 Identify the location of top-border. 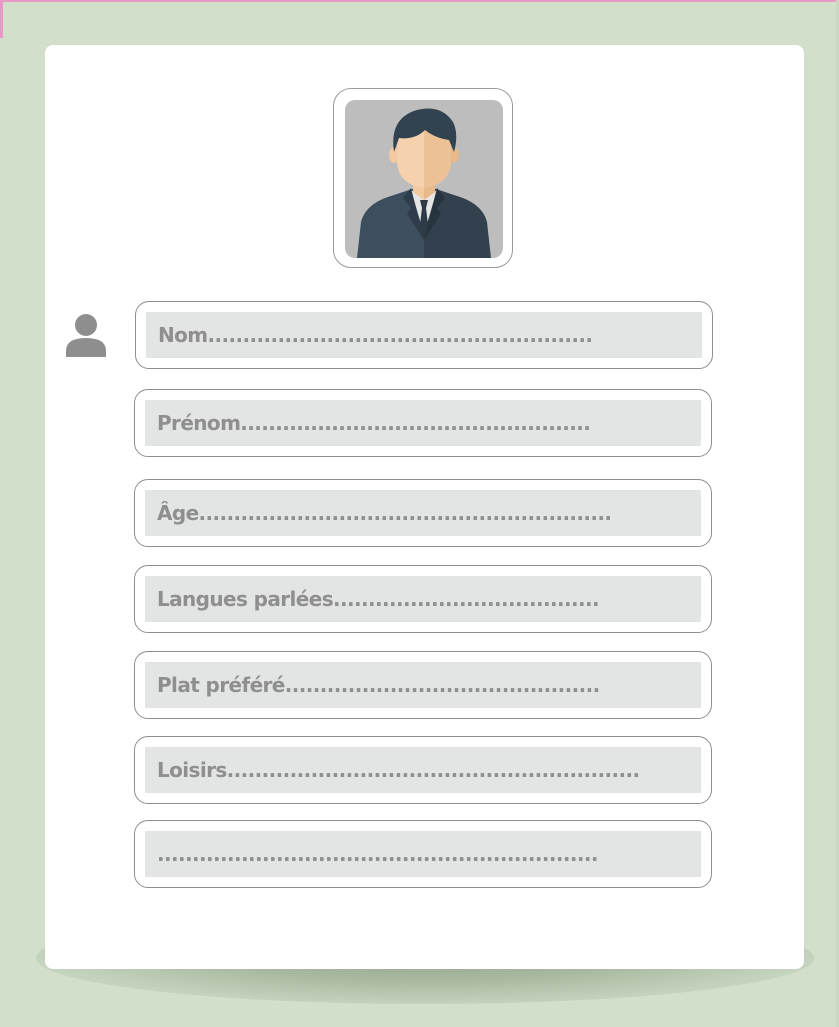
(419, 1).